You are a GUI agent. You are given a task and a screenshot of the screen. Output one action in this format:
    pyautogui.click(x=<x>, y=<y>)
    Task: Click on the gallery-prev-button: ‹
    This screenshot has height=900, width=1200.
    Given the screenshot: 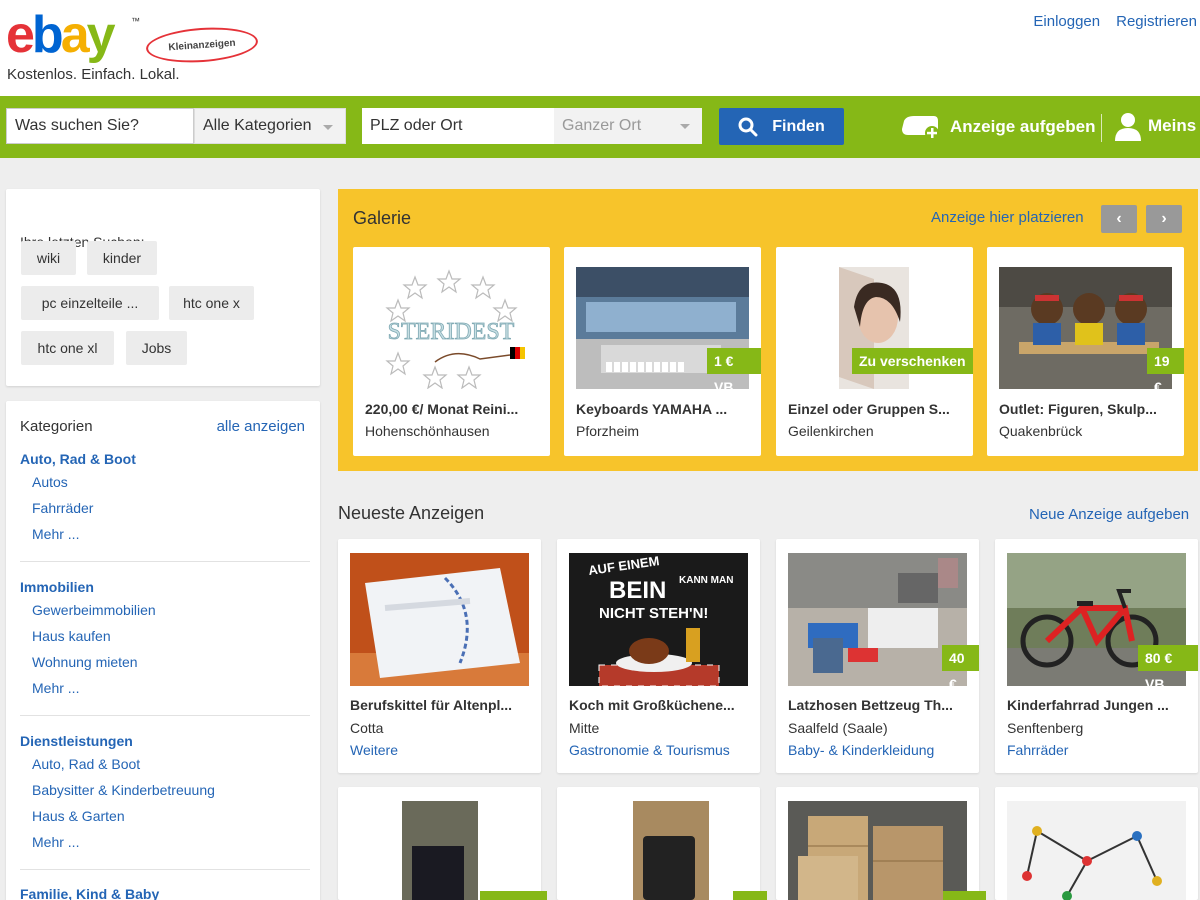 What is the action you would take?
    pyautogui.click(x=1119, y=219)
    